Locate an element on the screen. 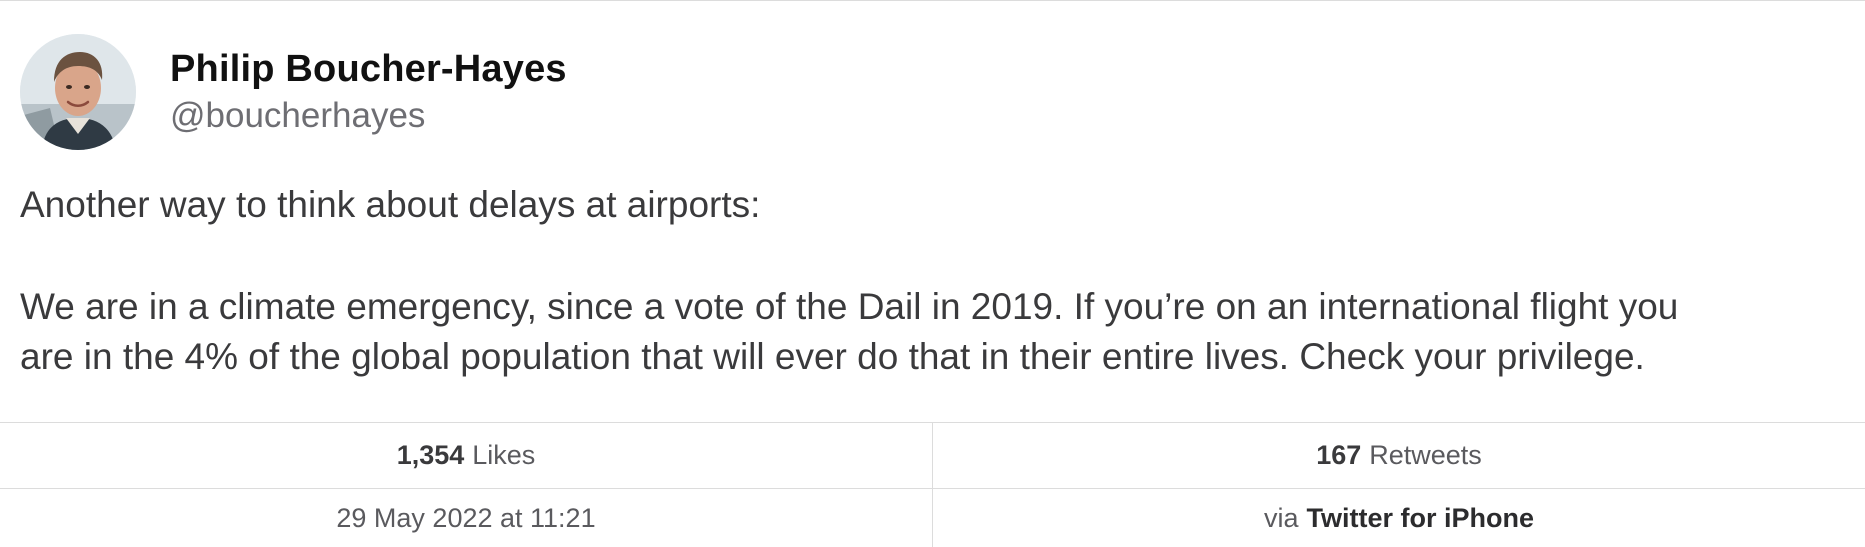 The height and width of the screenshot is (547, 1865). likes-count: 1,354 is located at coordinates (430, 455).